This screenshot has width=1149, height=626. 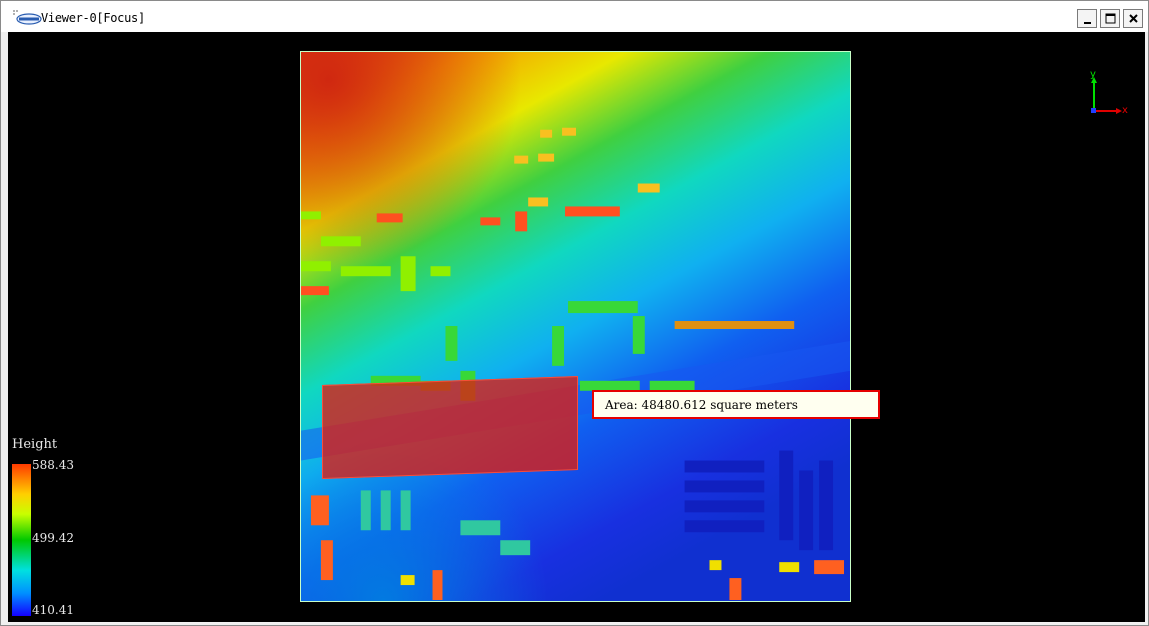 What do you see at coordinates (21, 540) in the screenshot?
I see `height-color-scale` at bounding box center [21, 540].